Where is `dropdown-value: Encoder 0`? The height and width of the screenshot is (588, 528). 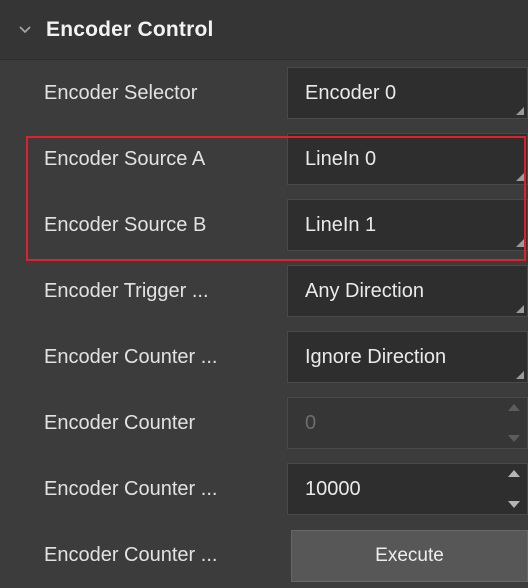
dropdown-value: Encoder 0 is located at coordinates (351, 92).